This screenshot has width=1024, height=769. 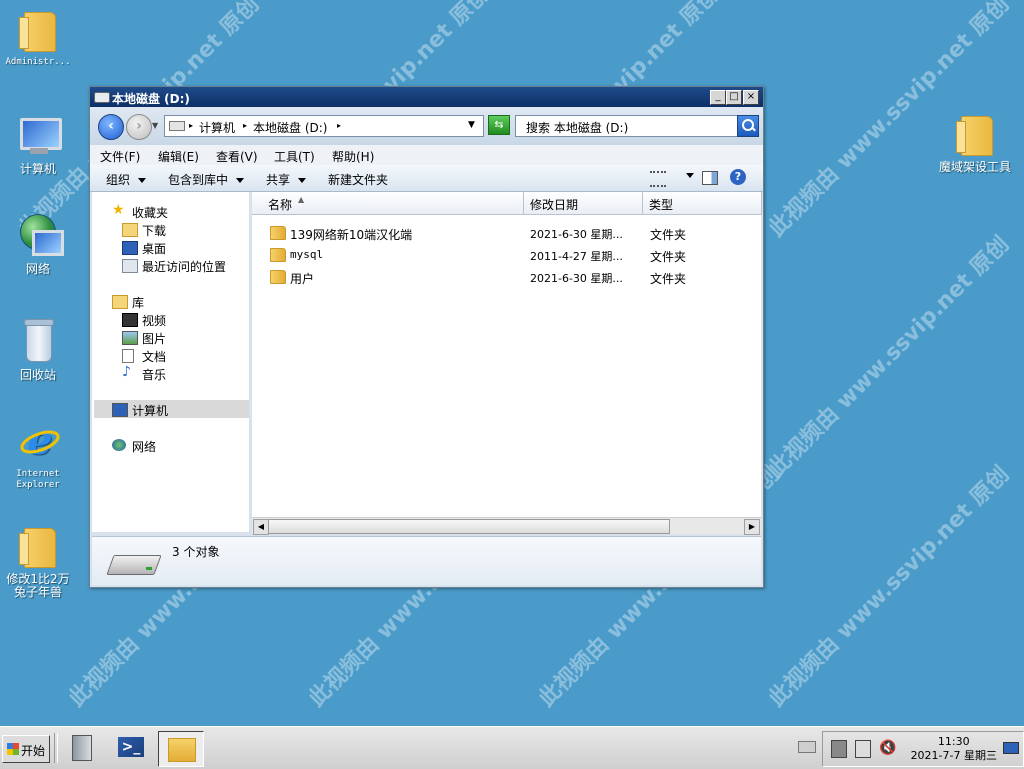 I want to click on desktop-icon-recycle-bin: 回收站, so click(x=38, y=350).